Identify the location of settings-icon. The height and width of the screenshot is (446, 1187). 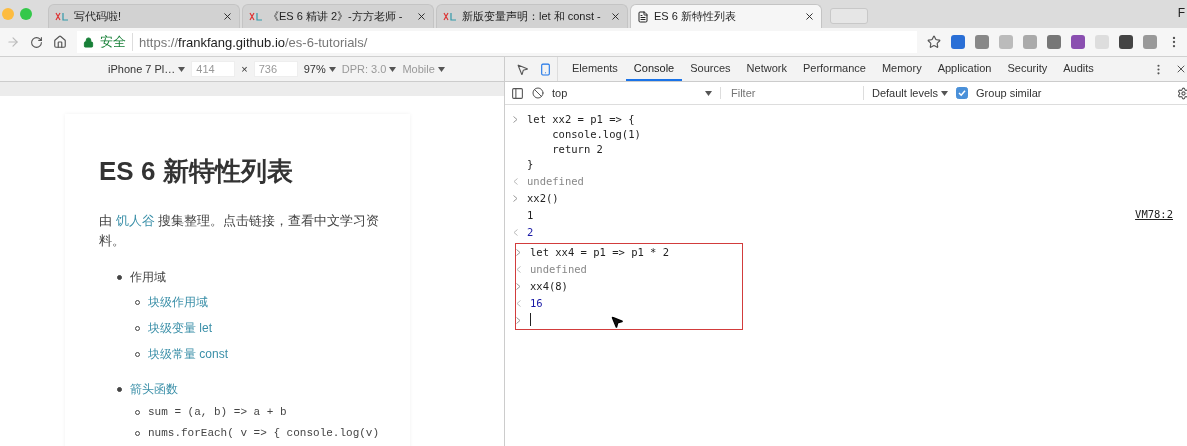
(1182, 93).